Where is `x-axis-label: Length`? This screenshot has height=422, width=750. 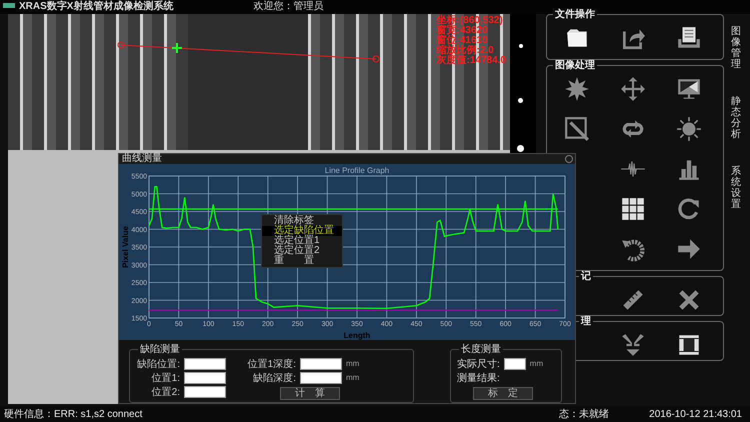 x-axis-label: Length is located at coordinates (357, 335).